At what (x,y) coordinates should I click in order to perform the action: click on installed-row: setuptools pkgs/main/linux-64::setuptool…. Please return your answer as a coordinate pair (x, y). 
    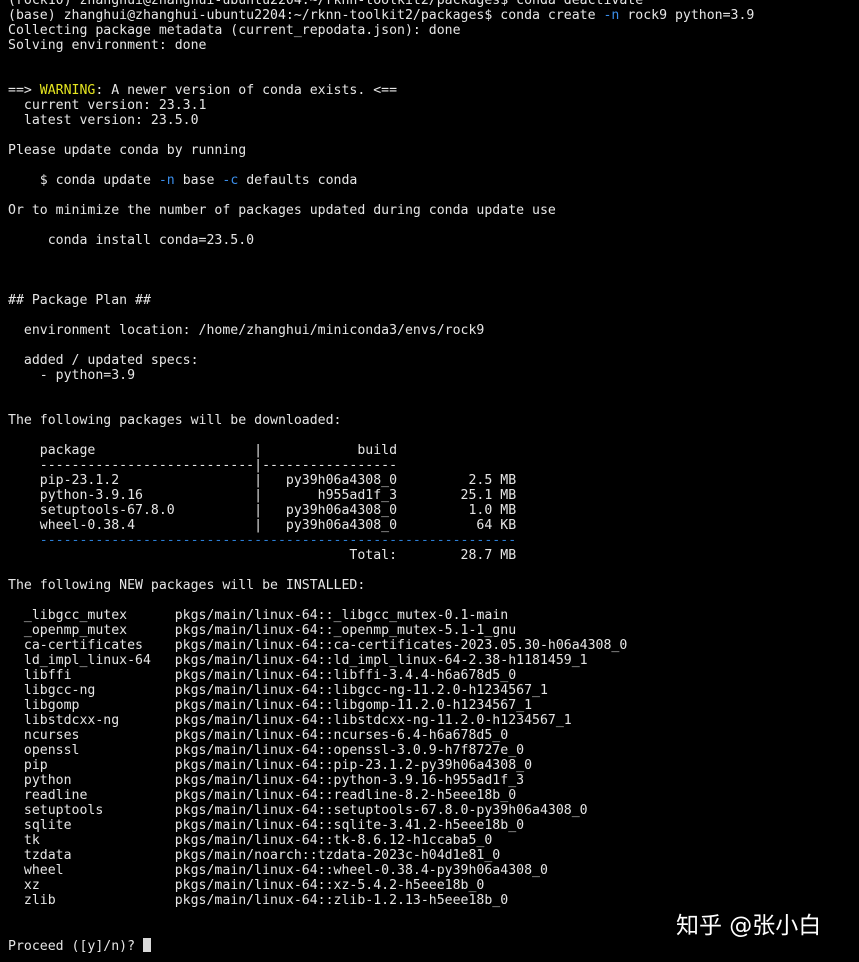
    Looking at the image, I should click on (298, 810).